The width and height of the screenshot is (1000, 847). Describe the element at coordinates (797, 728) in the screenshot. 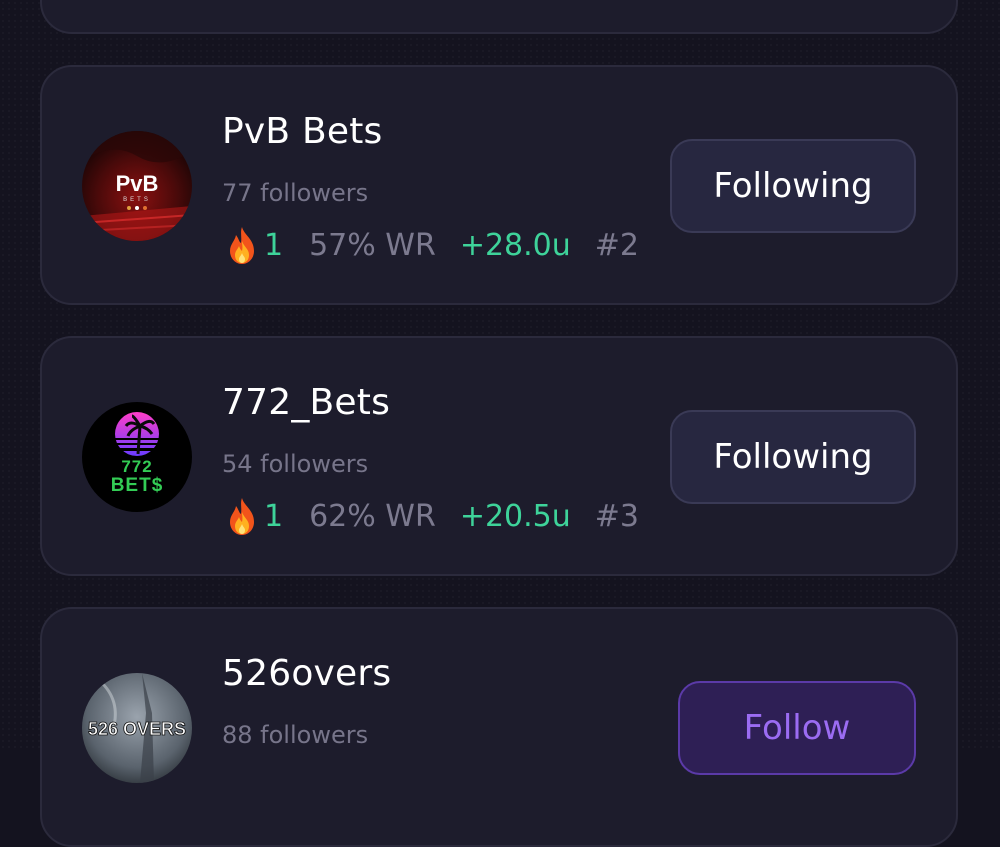

I see `follow-button: Follow` at that location.